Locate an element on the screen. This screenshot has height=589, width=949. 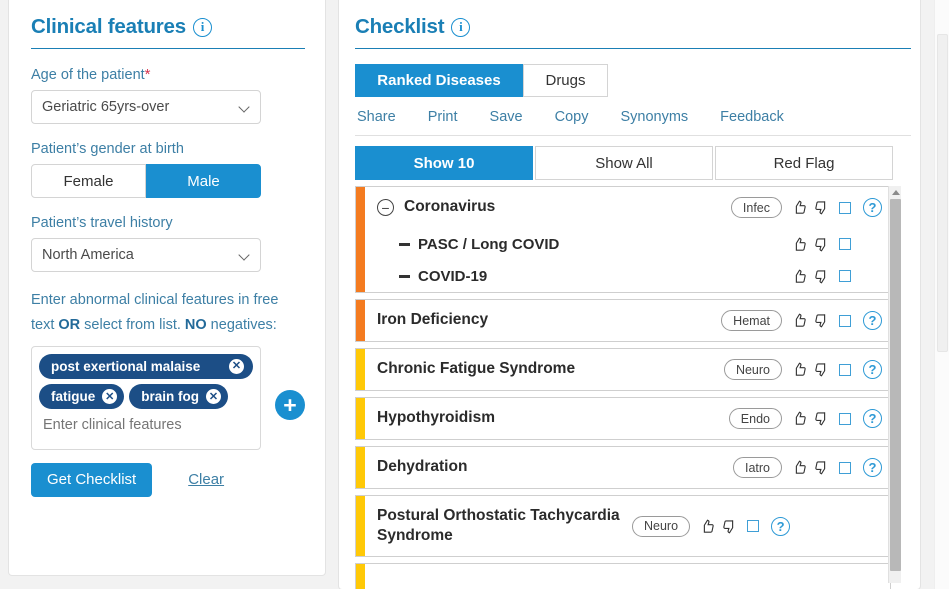
page-scrollbar is located at coordinates (941, 294).